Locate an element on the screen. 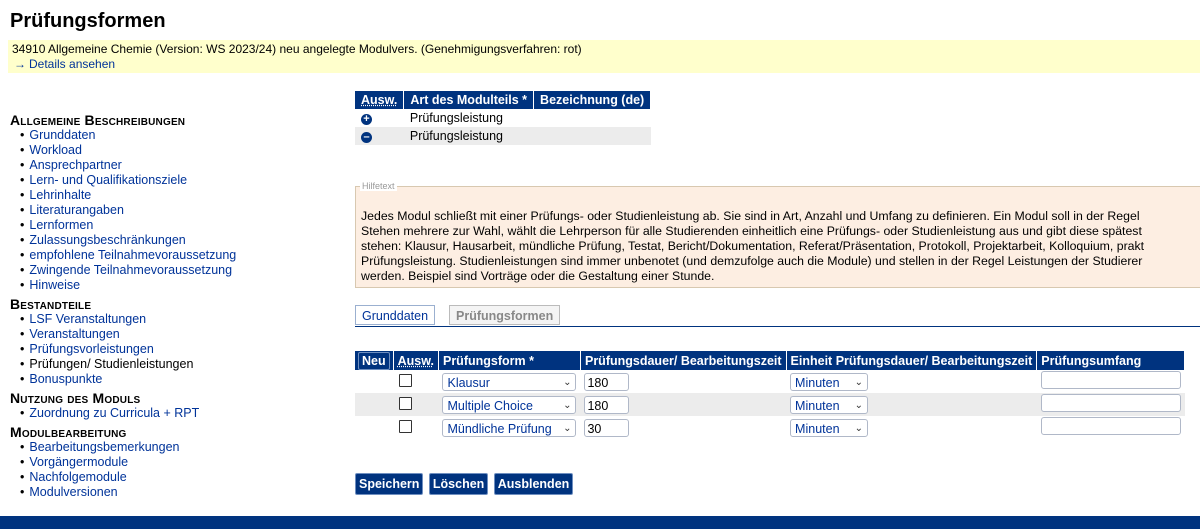 The width and height of the screenshot is (1200, 529). minus-circle-icon: – is located at coordinates (366, 137).